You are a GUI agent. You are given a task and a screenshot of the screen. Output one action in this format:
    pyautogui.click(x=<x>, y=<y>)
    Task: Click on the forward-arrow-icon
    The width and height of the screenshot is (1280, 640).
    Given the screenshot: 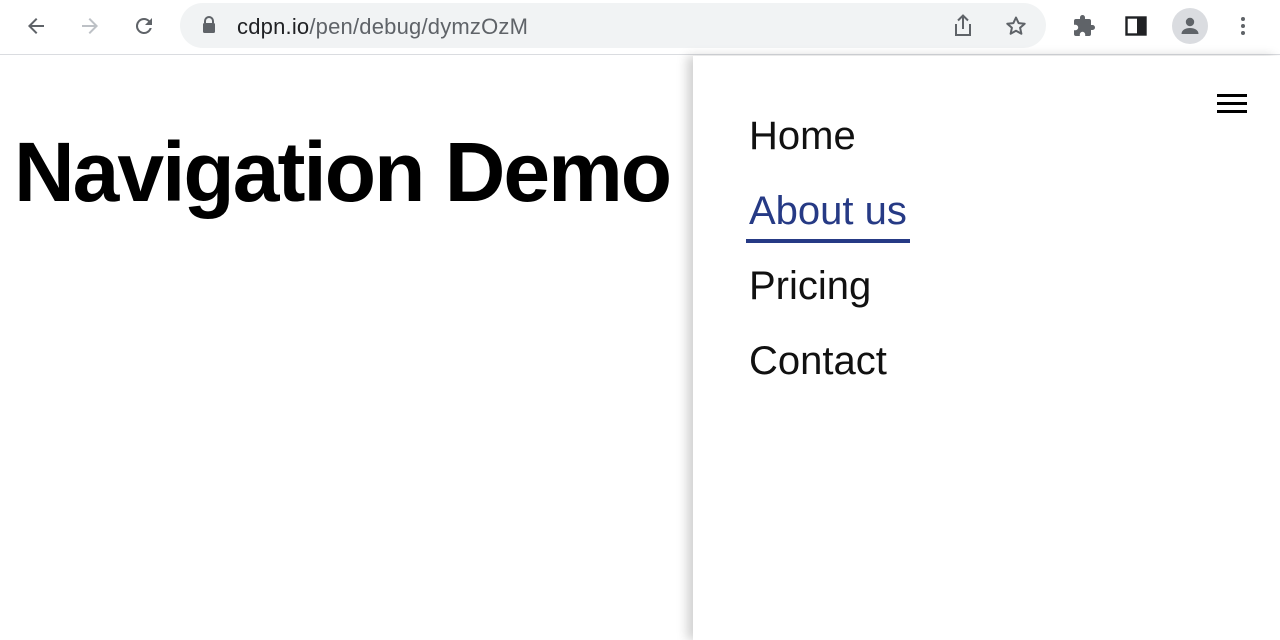 What is the action you would take?
    pyautogui.click(x=90, y=26)
    